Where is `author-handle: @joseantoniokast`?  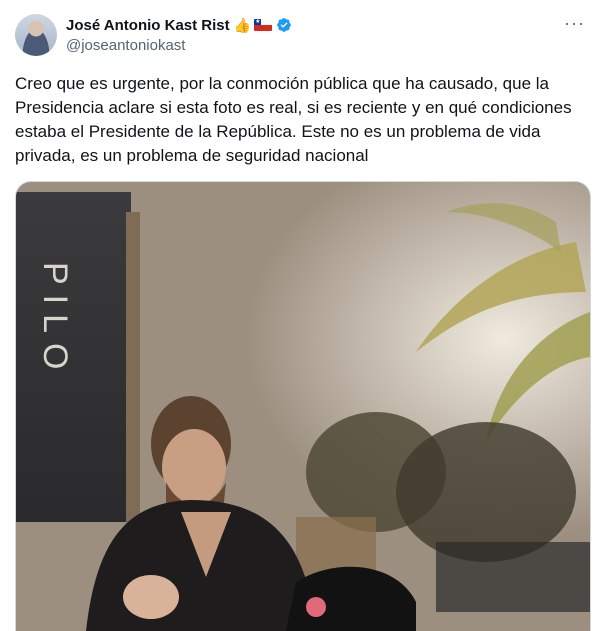 author-handle: @joseantoniokast is located at coordinates (325, 45).